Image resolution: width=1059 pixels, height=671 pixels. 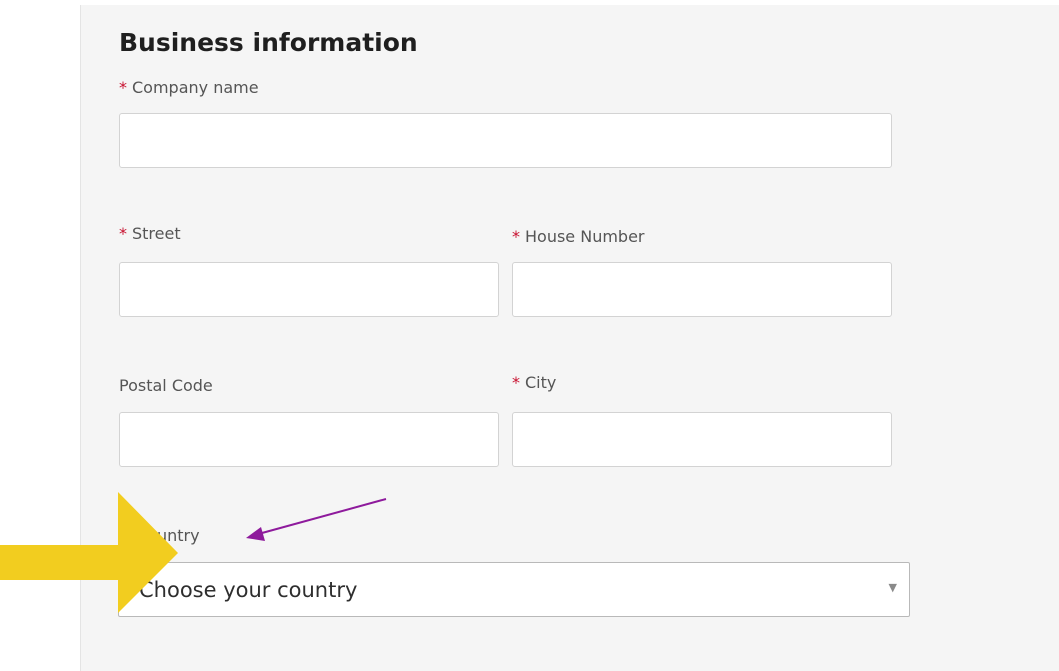 I want to click on section-title: Business information, so click(x=268, y=42).